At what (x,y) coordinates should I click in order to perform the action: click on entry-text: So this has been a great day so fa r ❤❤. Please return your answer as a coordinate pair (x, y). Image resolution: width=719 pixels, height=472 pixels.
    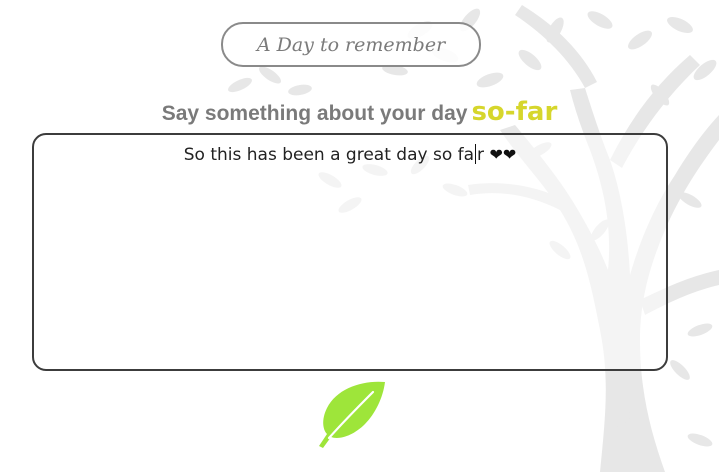
    Looking at the image, I should click on (350, 154).